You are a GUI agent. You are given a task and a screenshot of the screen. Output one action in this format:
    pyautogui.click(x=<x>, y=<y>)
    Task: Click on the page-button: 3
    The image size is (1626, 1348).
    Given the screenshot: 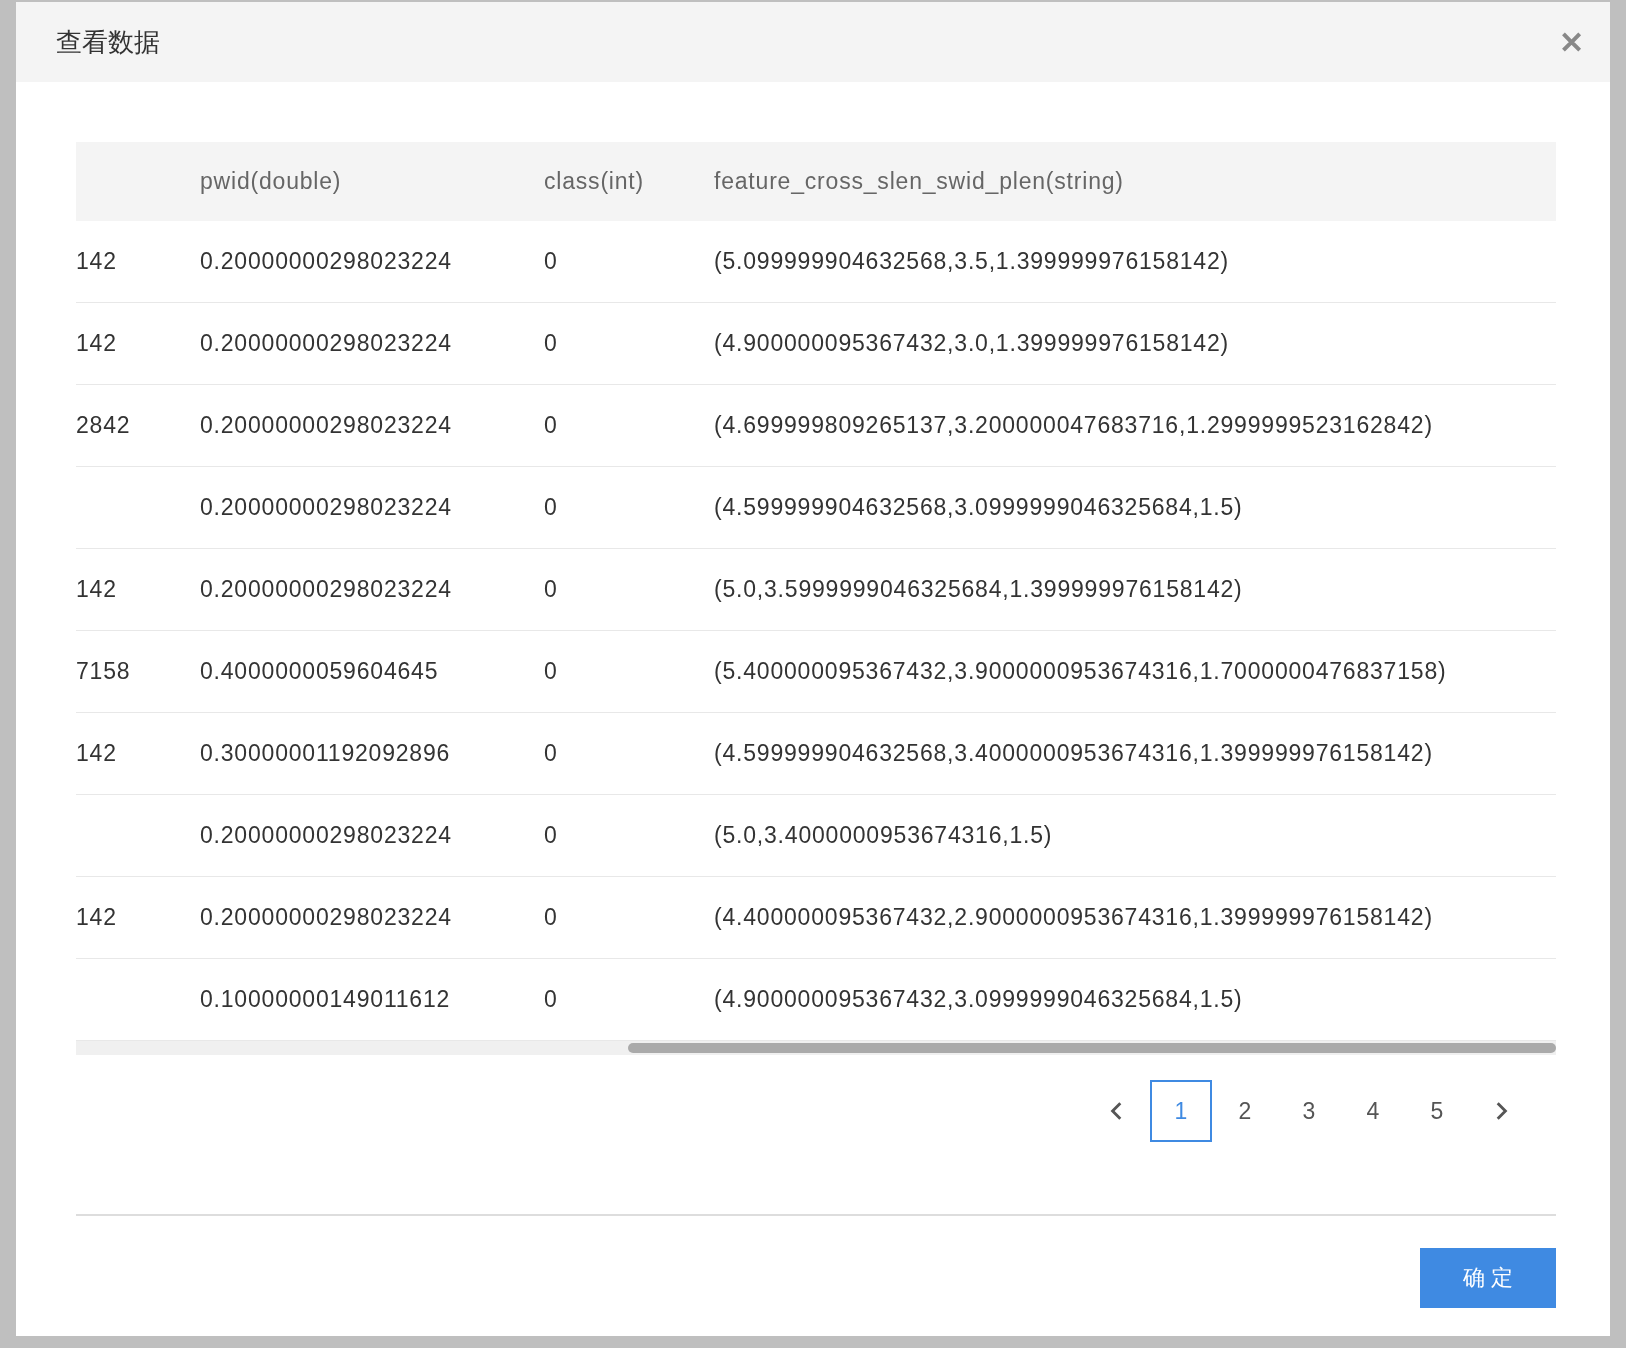 What is the action you would take?
    pyautogui.click(x=1309, y=1111)
    